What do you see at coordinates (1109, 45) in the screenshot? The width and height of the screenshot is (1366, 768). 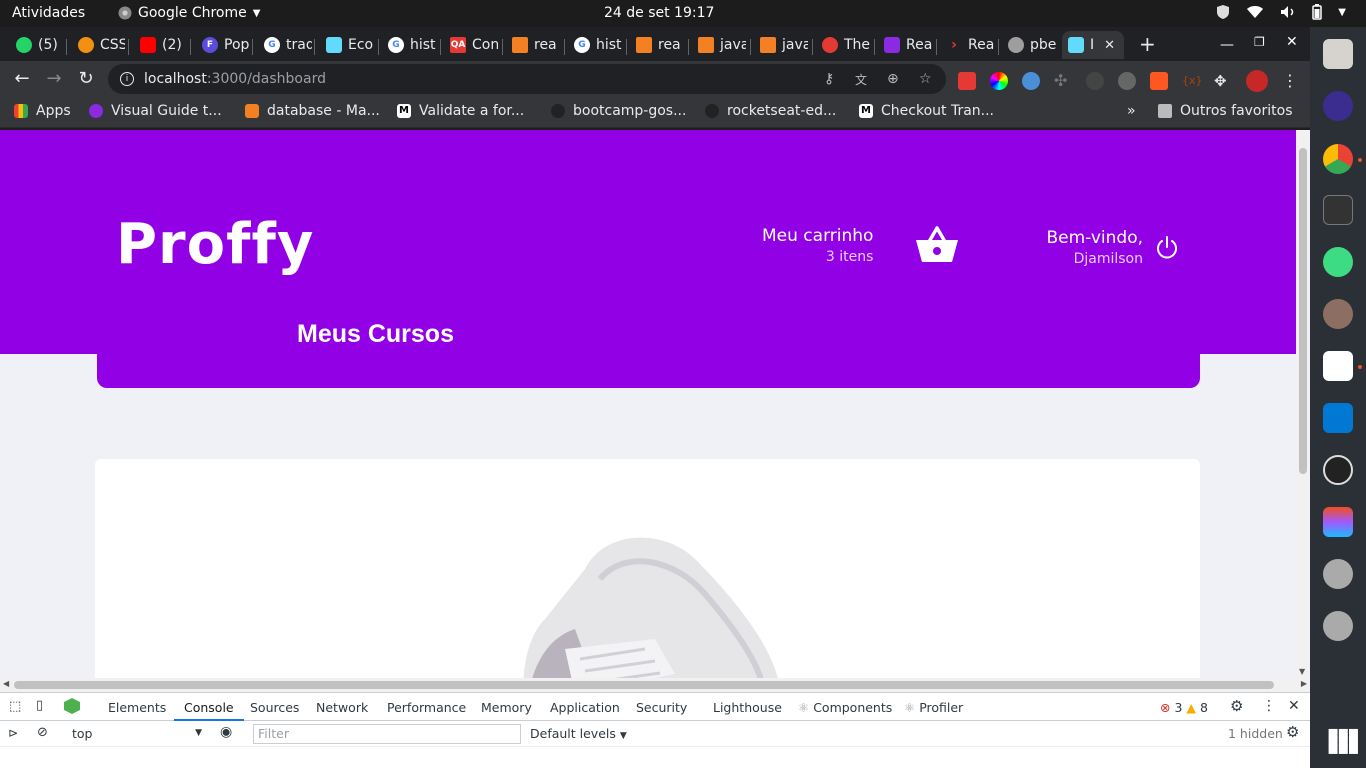 I see `close-tab-icon: ✕` at bounding box center [1109, 45].